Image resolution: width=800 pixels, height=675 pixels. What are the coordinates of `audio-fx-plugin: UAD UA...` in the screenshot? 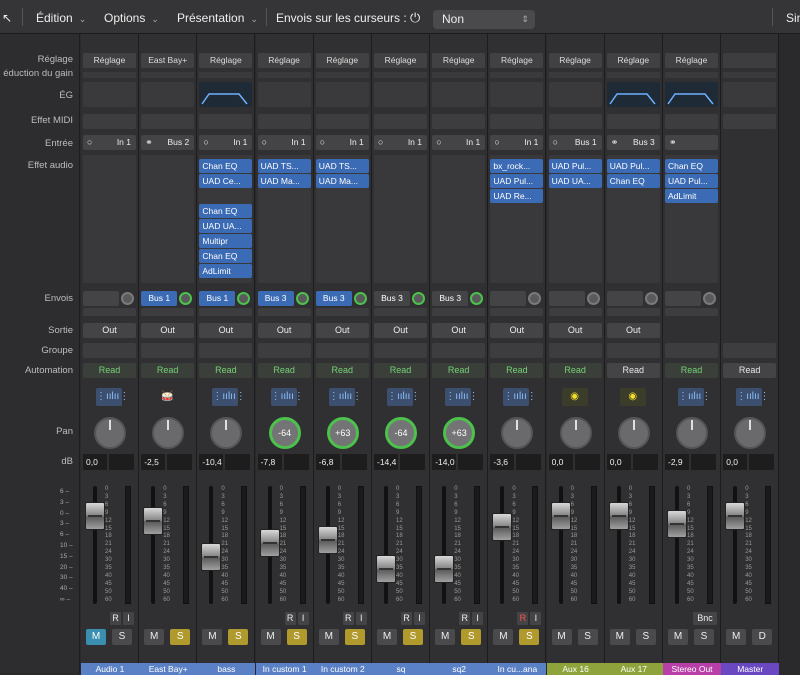 It's located at (575, 181).